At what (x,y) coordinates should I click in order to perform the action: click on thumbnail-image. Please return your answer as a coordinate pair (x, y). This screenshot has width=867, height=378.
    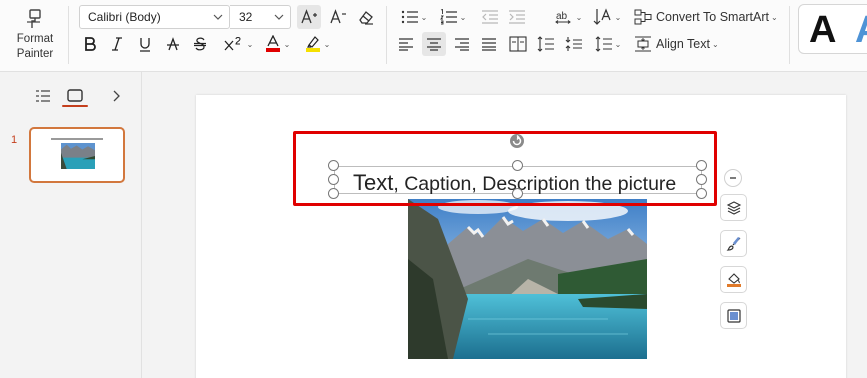
    Looking at the image, I should click on (78, 156).